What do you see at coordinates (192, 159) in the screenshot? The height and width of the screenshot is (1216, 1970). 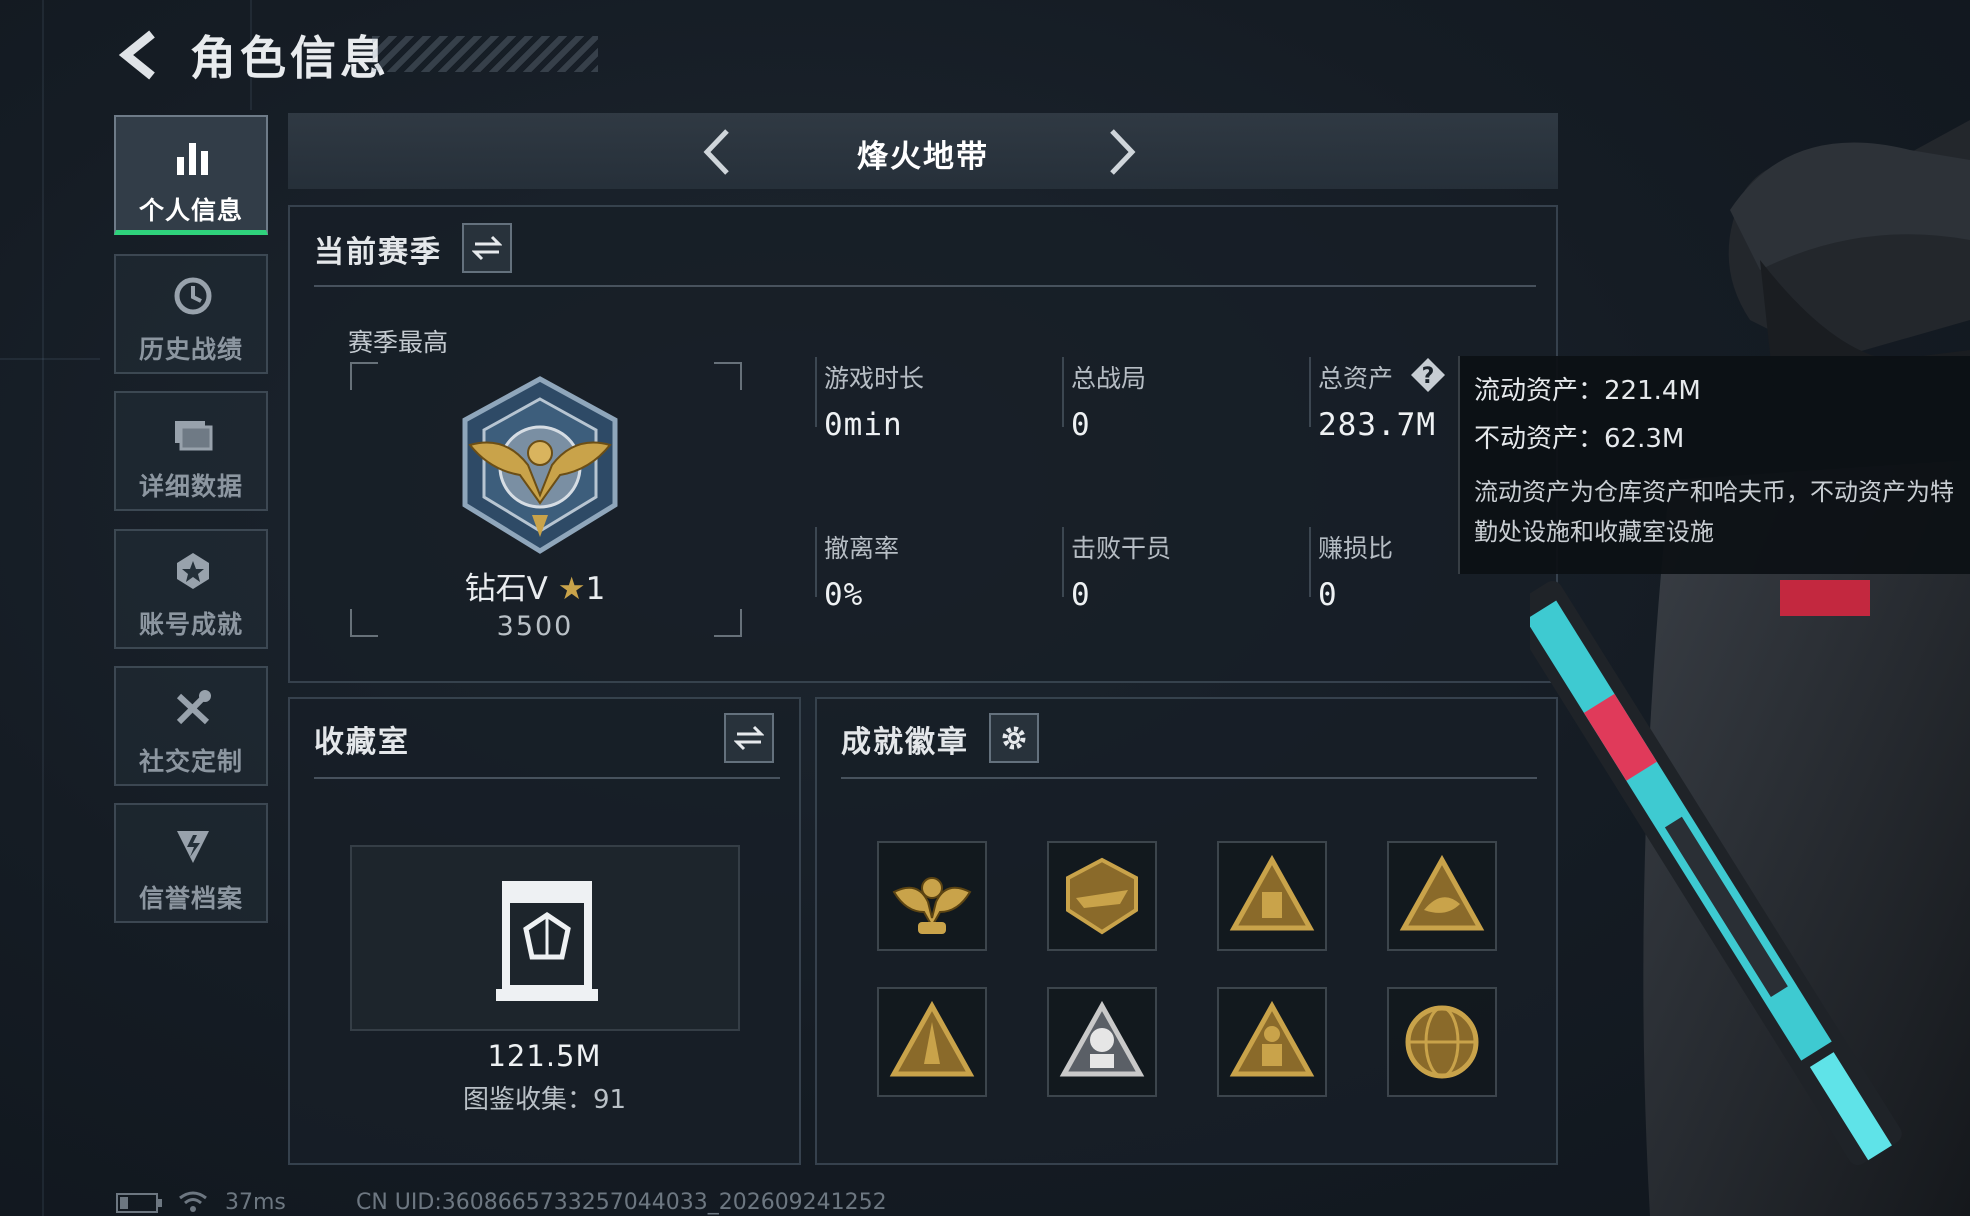 I see `bar-chart-icon` at bounding box center [192, 159].